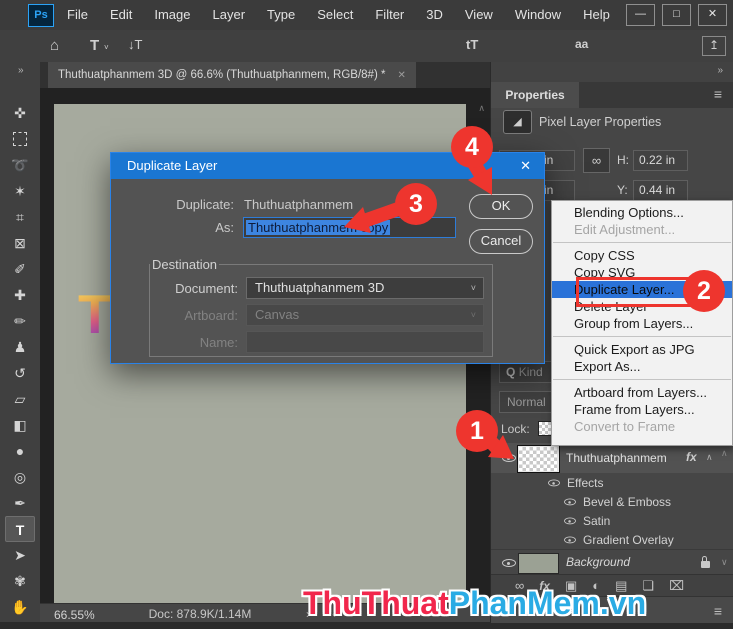 The image size is (733, 629). I want to click on menu-3d: 3D, so click(434, 15).